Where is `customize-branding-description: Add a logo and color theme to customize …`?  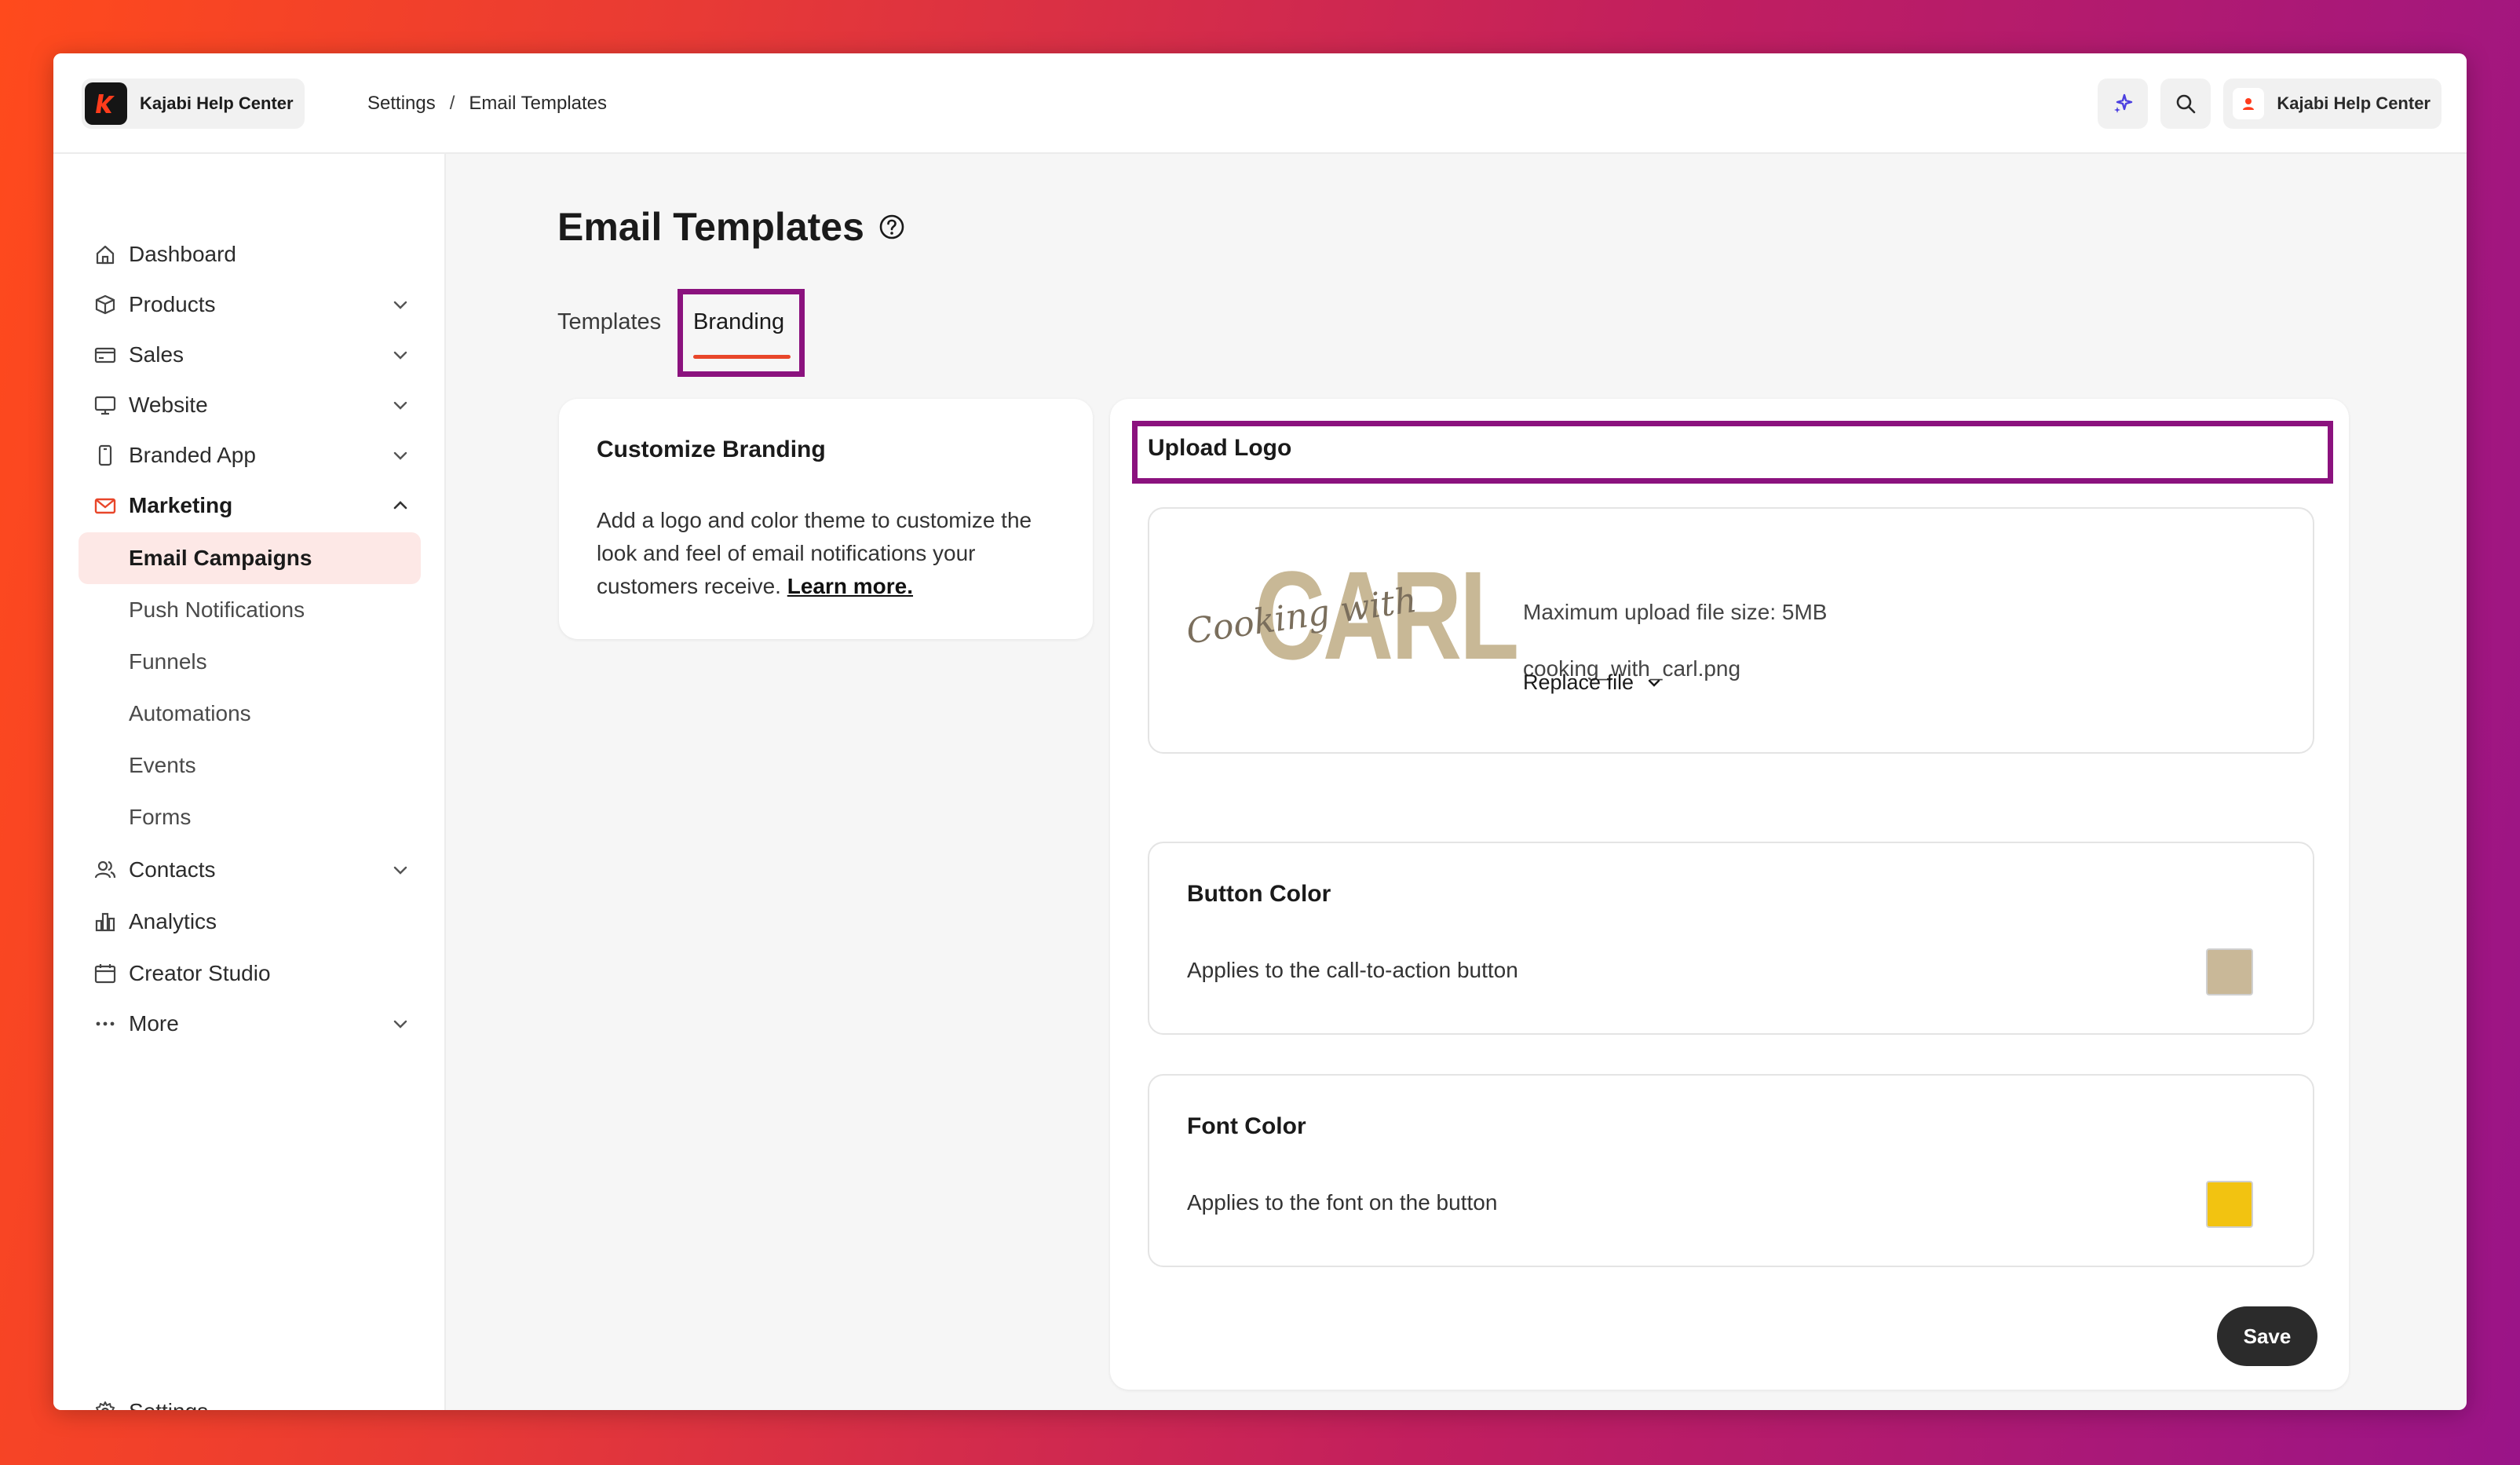 customize-branding-description: Add a logo and color theme to customize … is located at coordinates (832, 553).